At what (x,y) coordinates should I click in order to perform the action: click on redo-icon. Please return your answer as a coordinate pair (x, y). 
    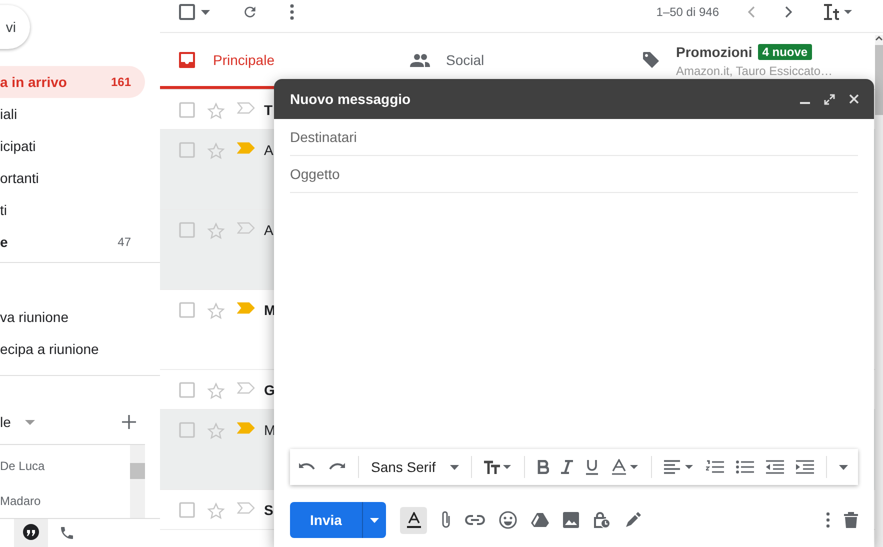
    Looking at the image, I should click on (337, 467).